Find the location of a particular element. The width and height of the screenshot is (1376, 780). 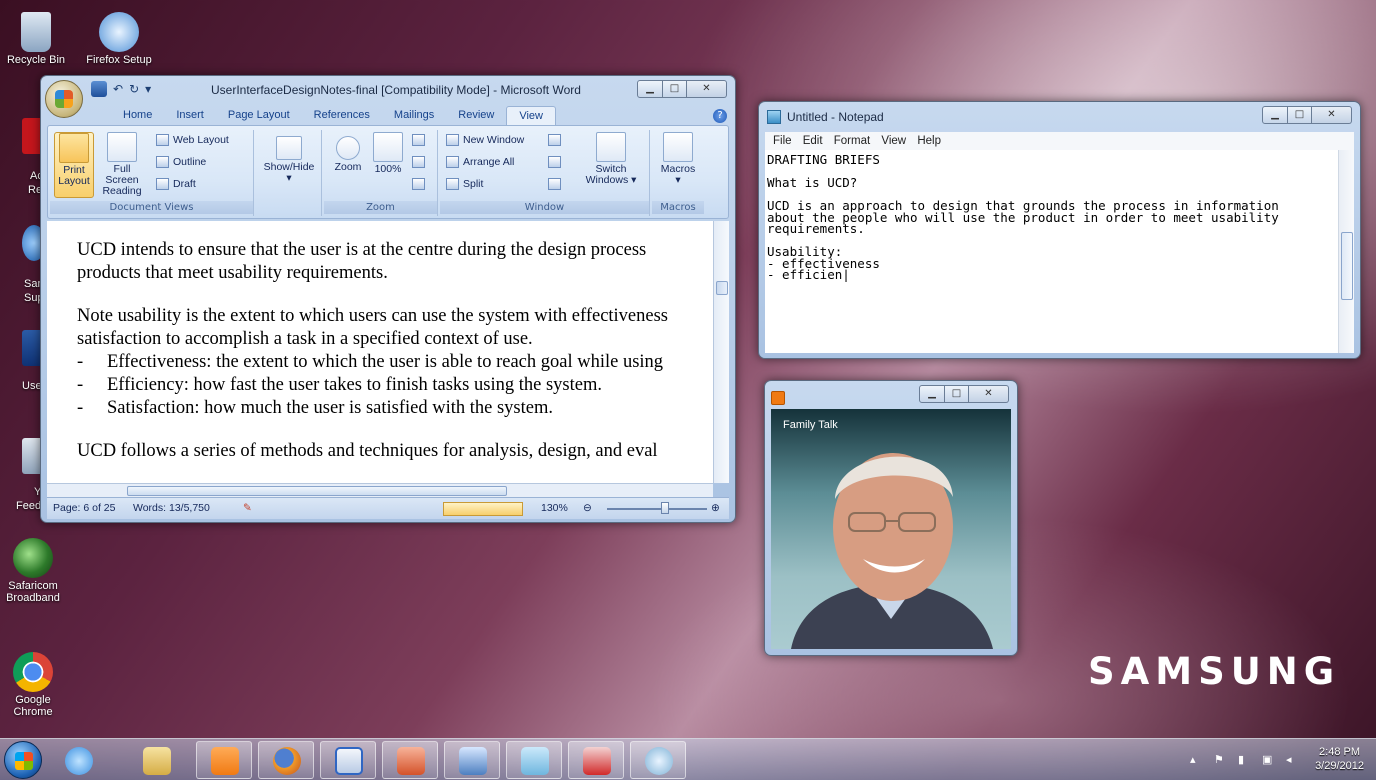

menu-format: Format is located at coordinates (852, 141).